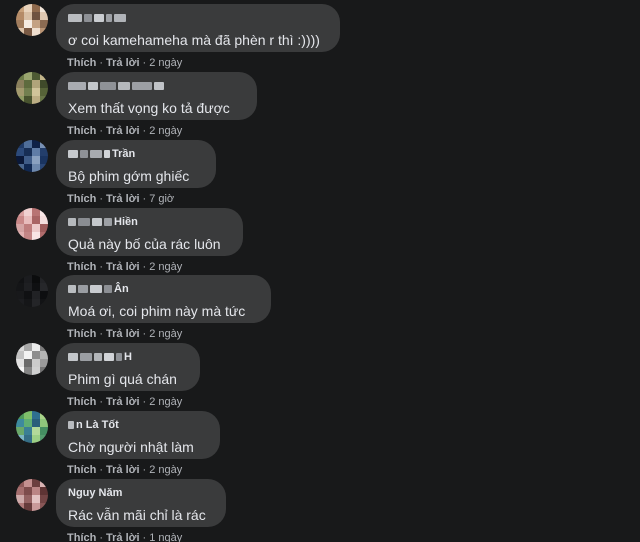 This screenshot has width=640, height=542. I want to click on comment-author: H, so click(128, 357).